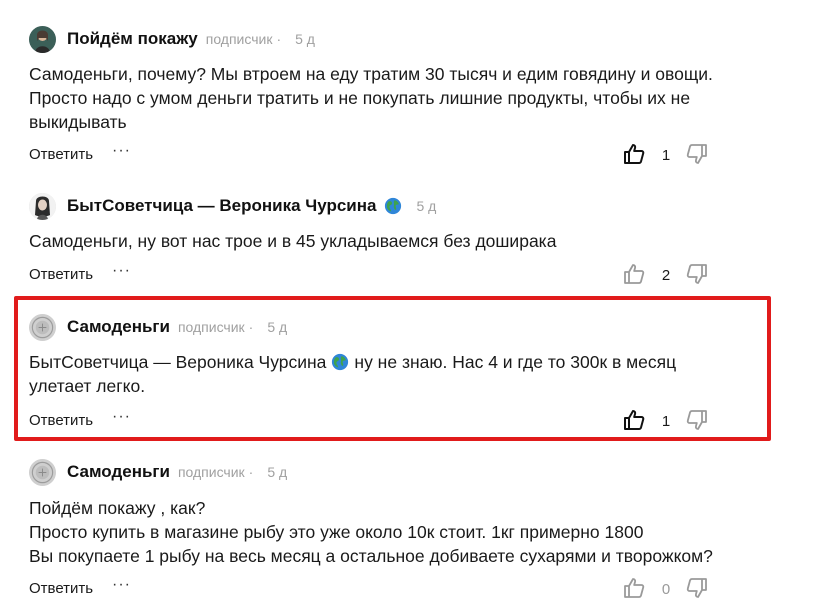 The image size is (830, 609). Describe the element at coordinates (117, 508) in the screenshot. I see `comment-text-line: Пойдём покажу , как?` at that location.